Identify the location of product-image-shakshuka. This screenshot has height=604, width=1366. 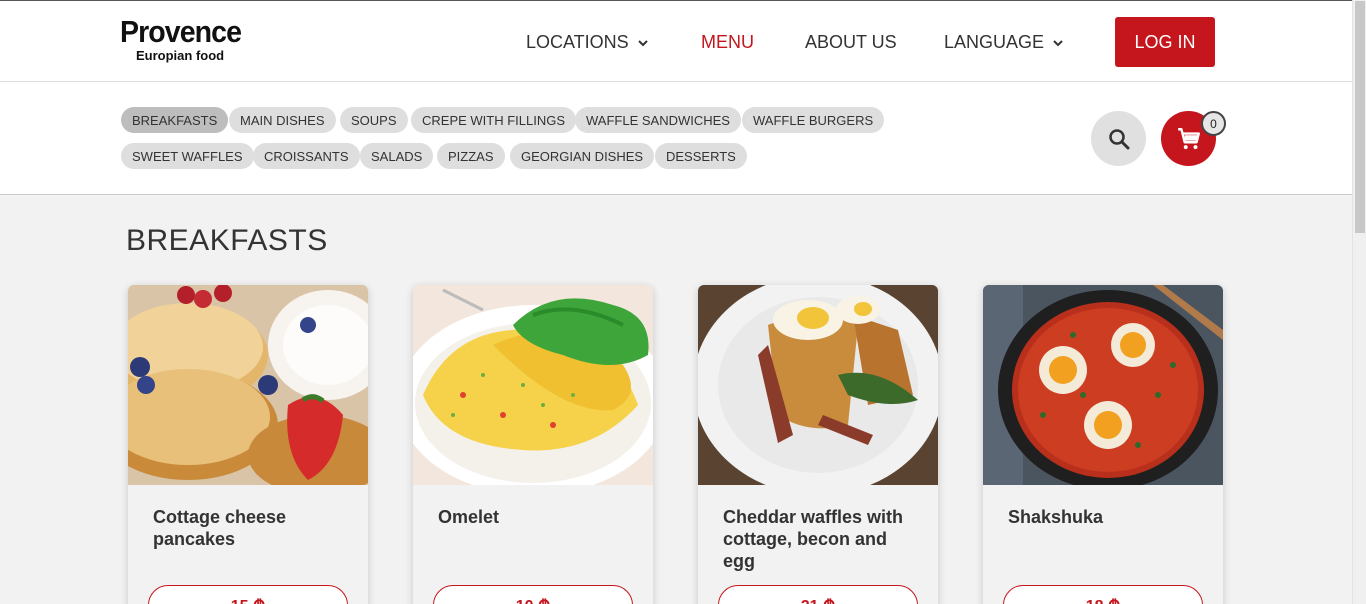
(1103, 385).